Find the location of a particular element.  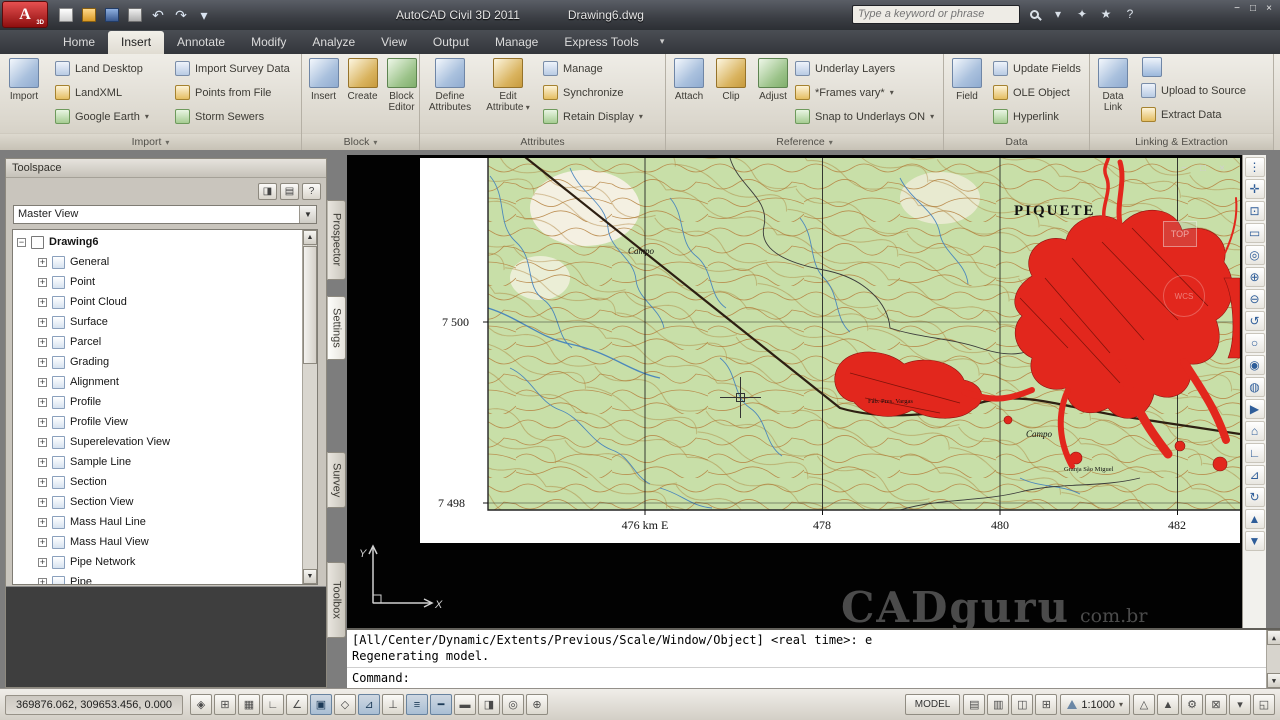

ribbon-item-storm-sewers: Storm Sewers is located at coordinates (232, 116).